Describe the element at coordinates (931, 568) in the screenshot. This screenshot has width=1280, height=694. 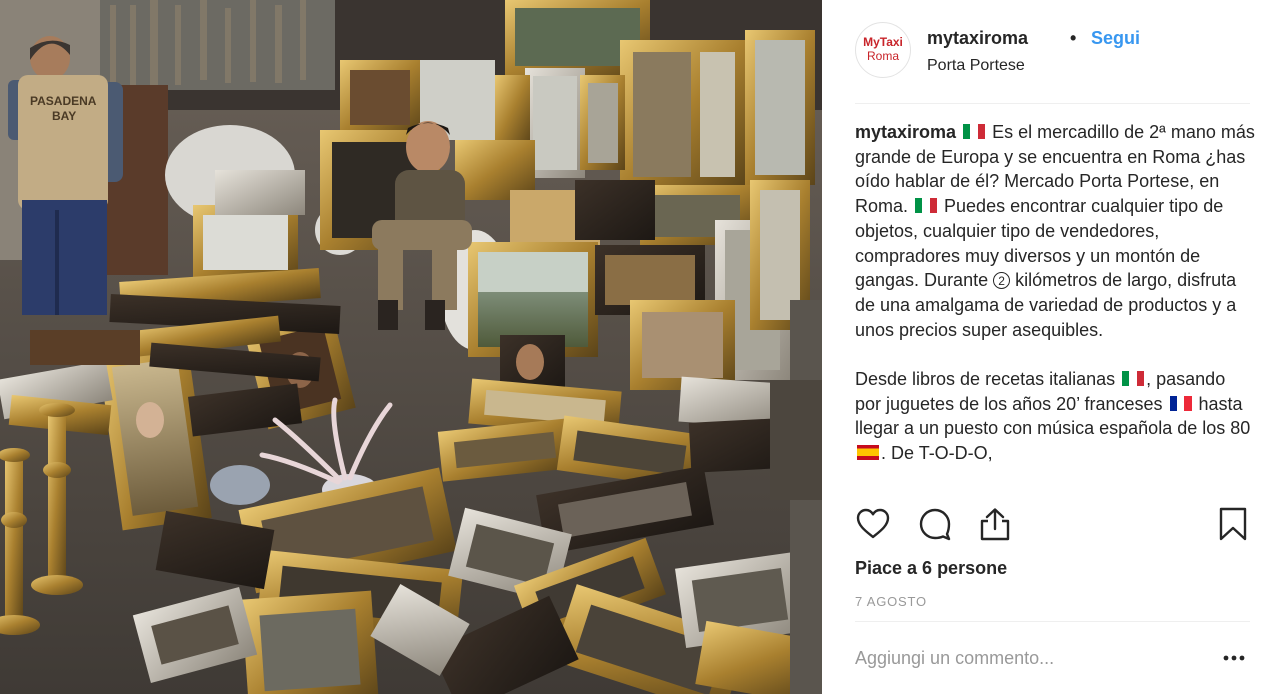
I see `likes-count: Piace a 6 persone` at that location.